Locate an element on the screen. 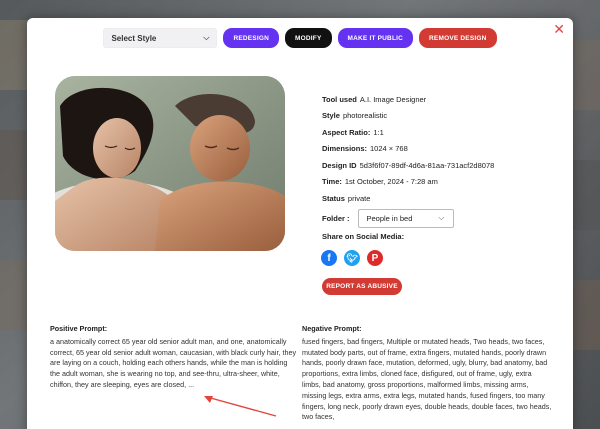 This screenshot has height=429, width=600. time-row: Time: 1st October, 2024 - 7:28 am is located at coordinates (408, 182).